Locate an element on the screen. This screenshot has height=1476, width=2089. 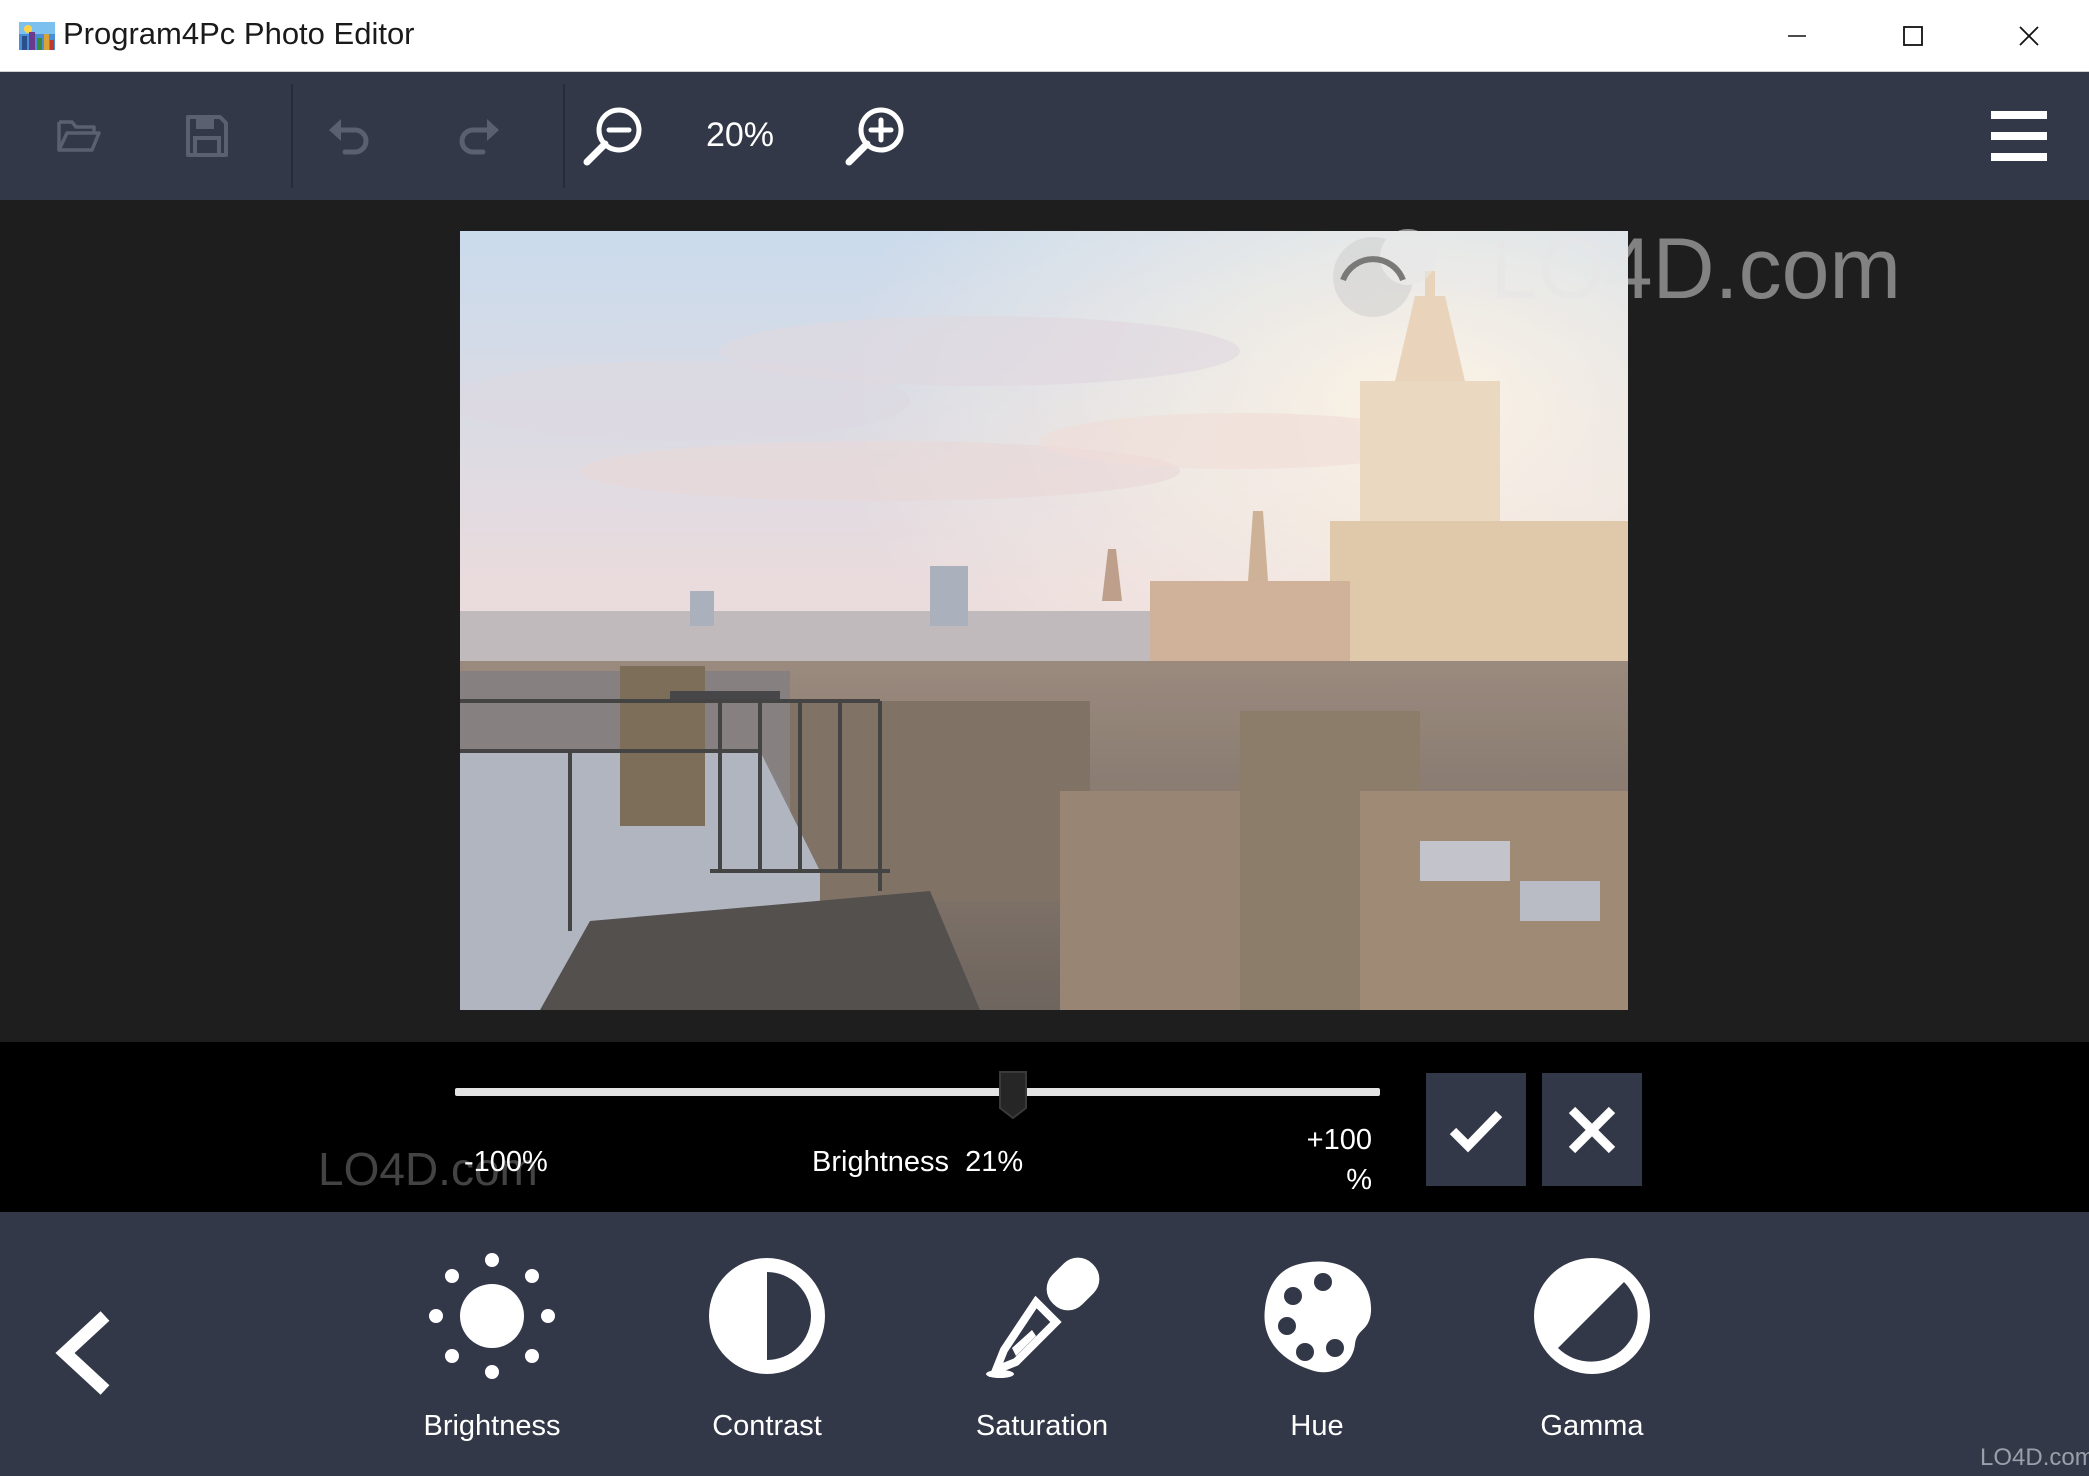
tool-label: Contrast is located at coordinates (767, 1426).